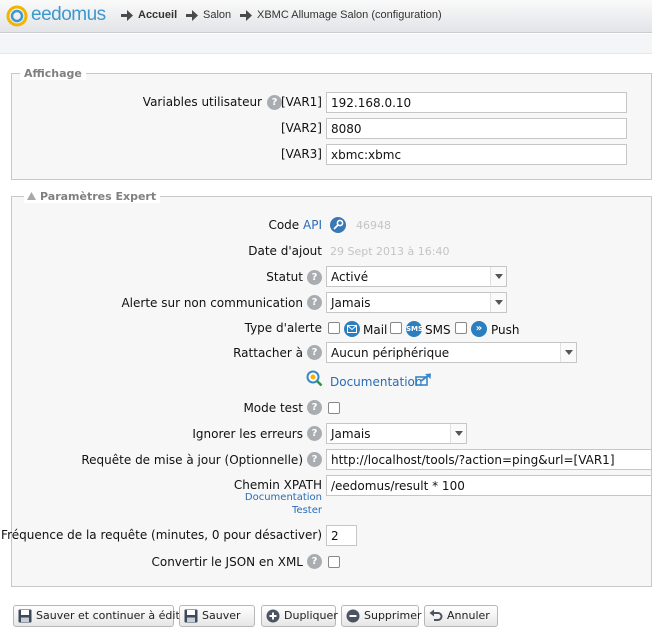  Describe the element at coordinates (390, 353) in the screenshot. I see `rattacher-selected-value: Aucun périphérique` at that location.